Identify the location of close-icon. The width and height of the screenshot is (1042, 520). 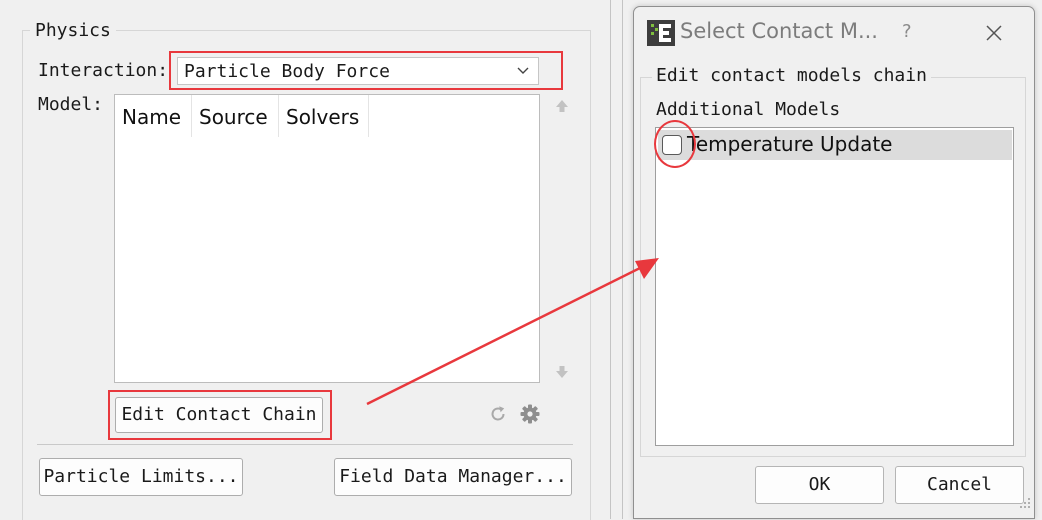
(994, 33).